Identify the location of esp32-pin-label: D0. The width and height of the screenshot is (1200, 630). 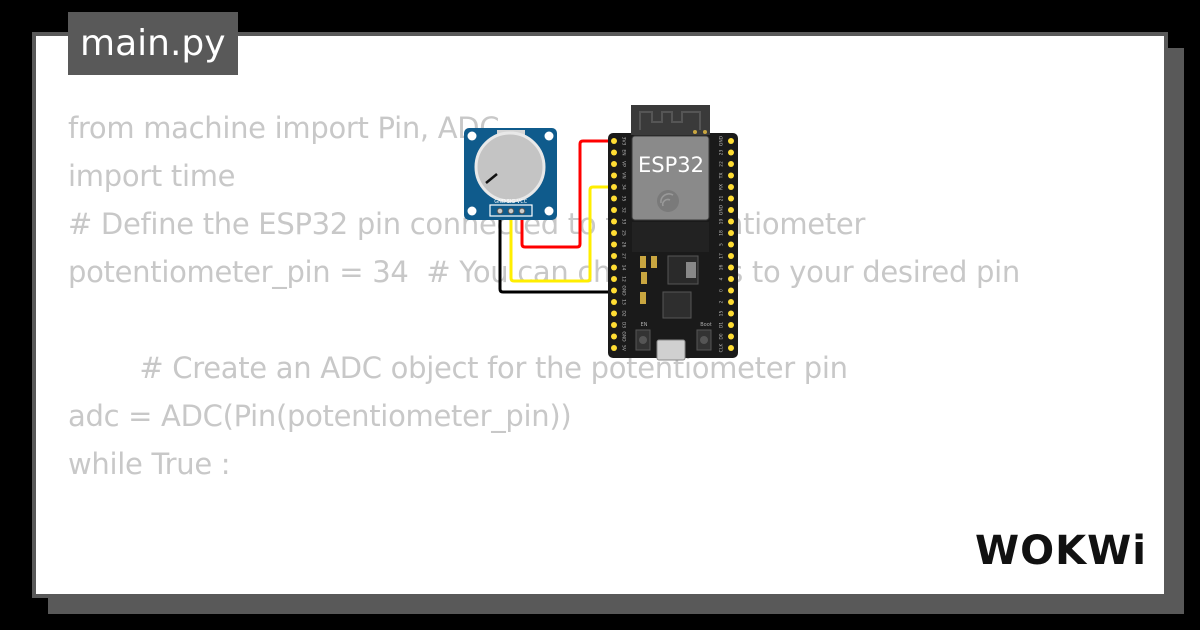
(722, 336).